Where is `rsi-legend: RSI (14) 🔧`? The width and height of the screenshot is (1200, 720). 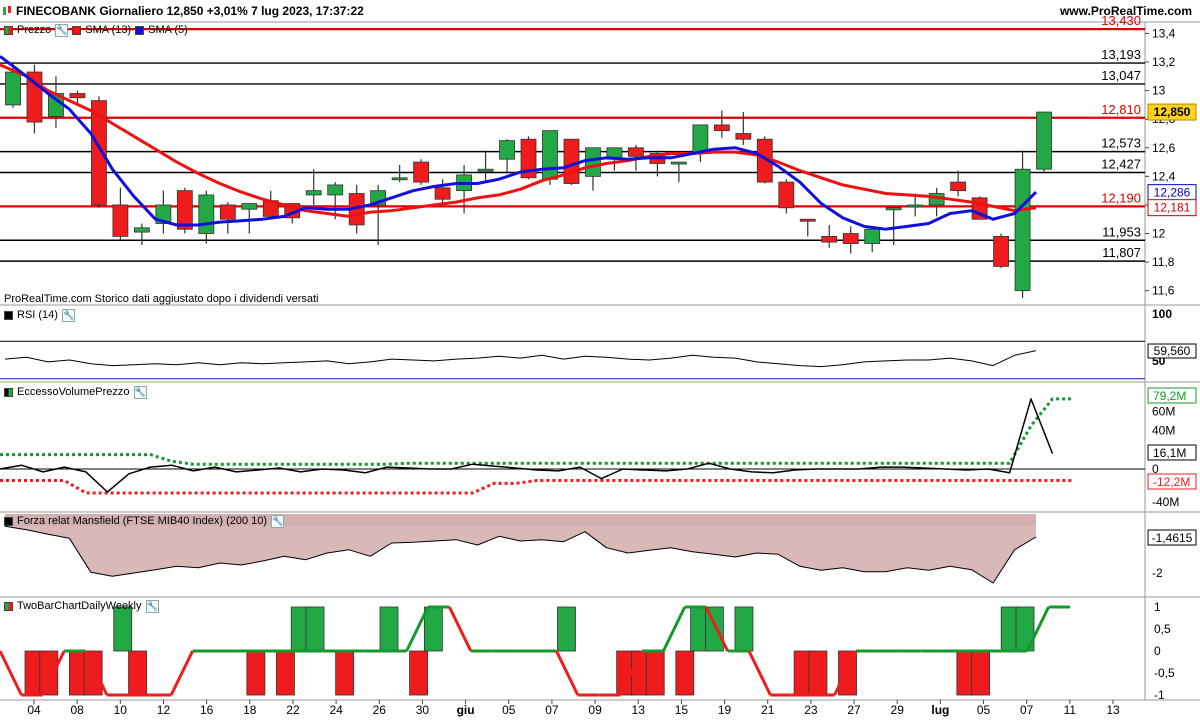 rsi-legend: RSI (14) 🔧 is located at coordinates (39, 315).